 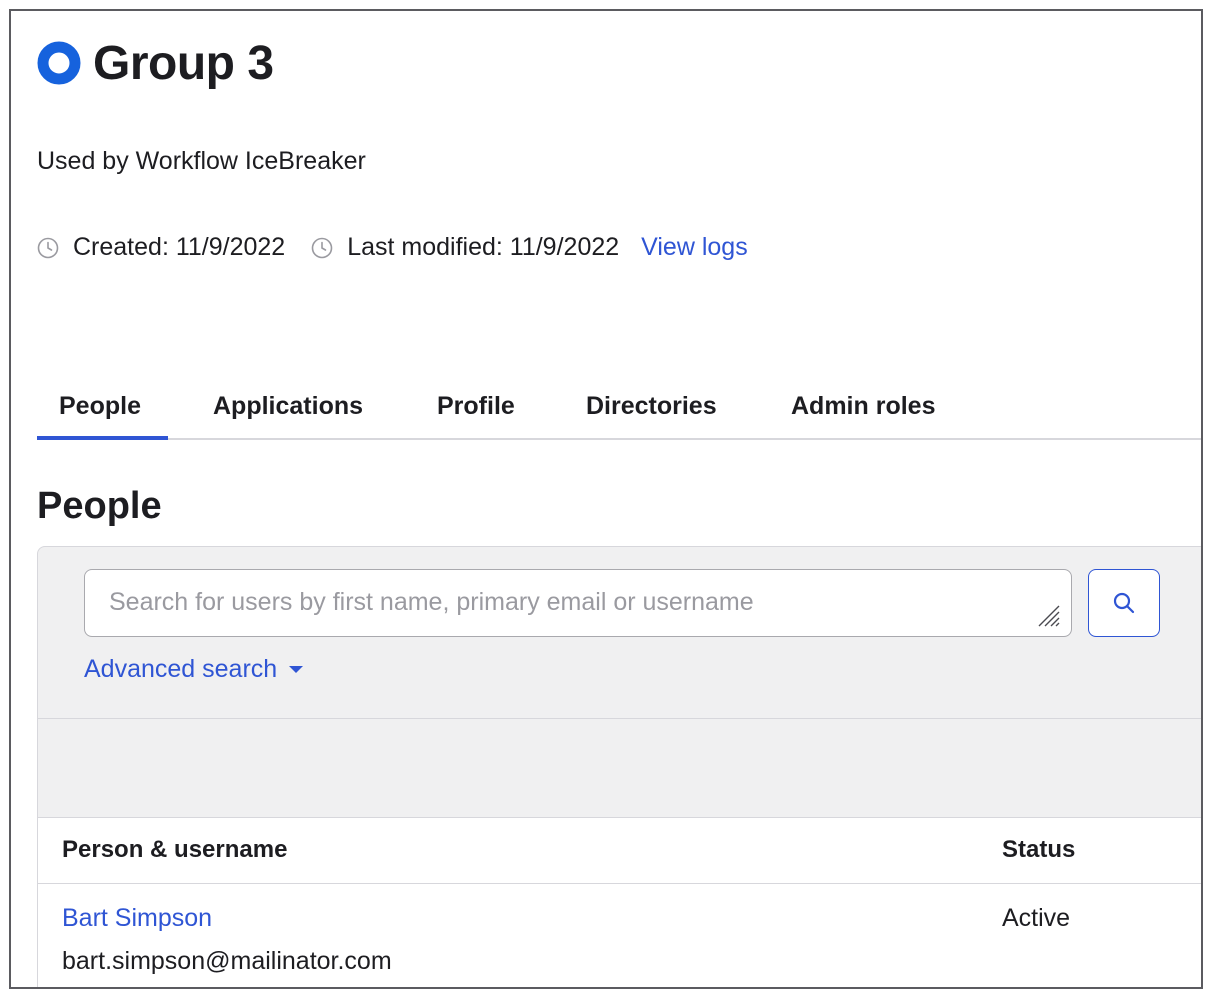 I want to click on tab-directories: Directories, so click(x=651, y=406).